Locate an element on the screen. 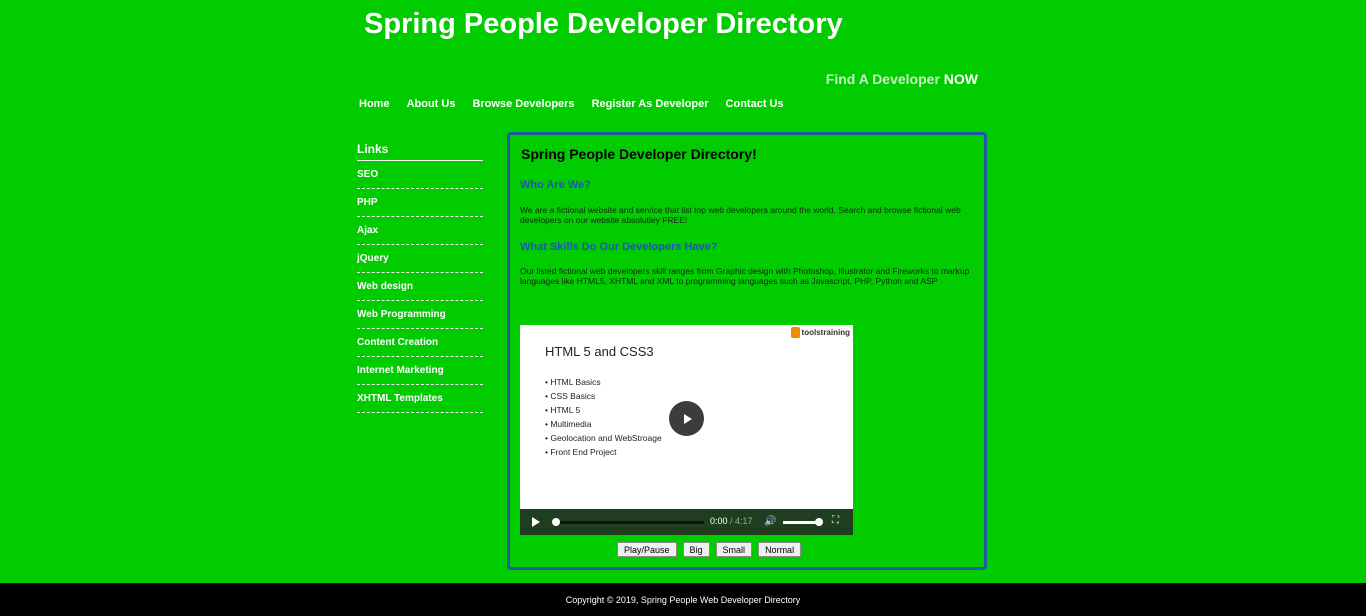 This screenshot has width=1366, height=616. big-play-button is located at coordinates (686, 418).